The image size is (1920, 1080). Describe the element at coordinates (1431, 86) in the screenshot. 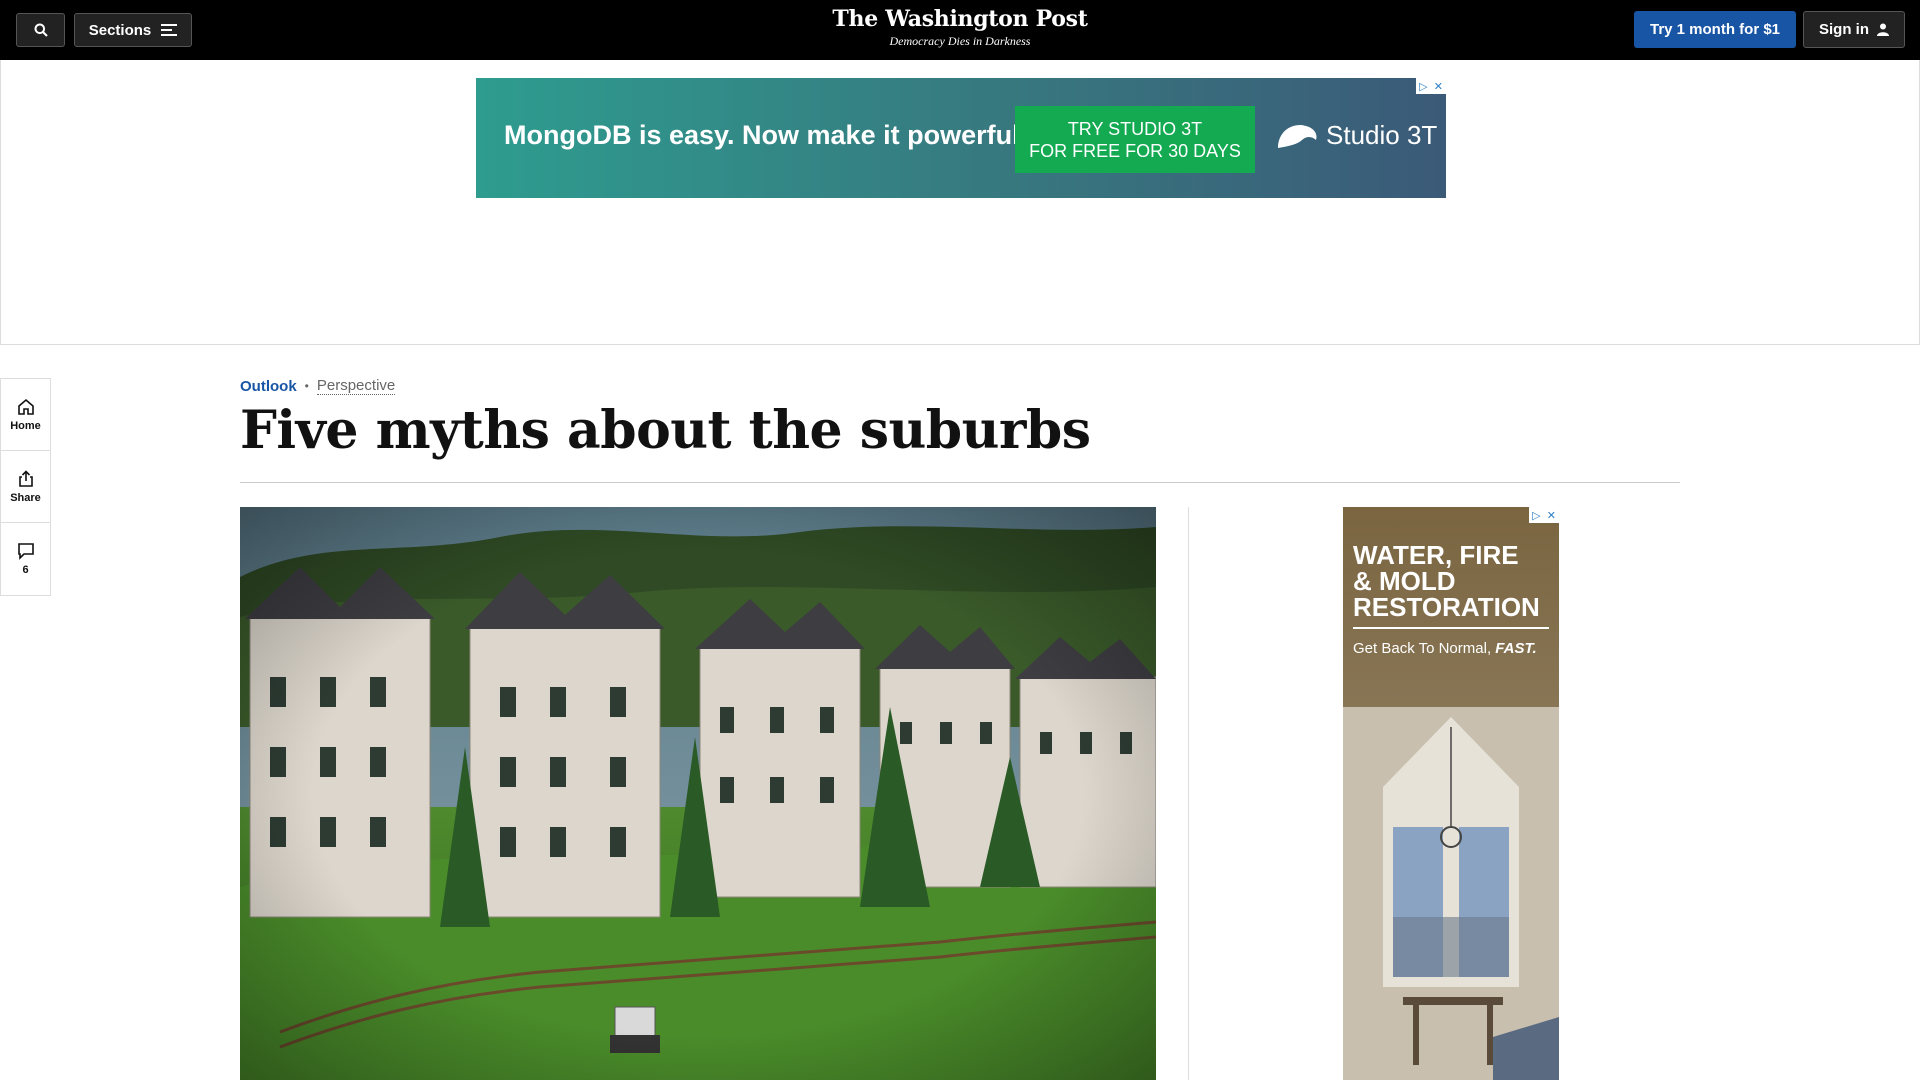

I see `ad-choices-badge: ▷ ✕` at that location.